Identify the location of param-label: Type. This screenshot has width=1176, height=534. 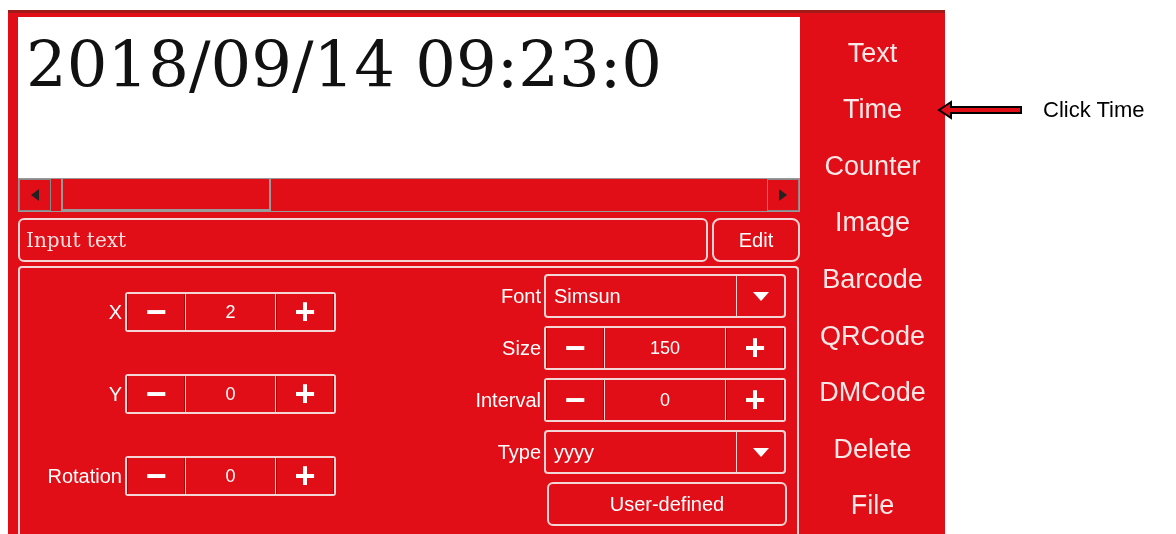
(519, 452).